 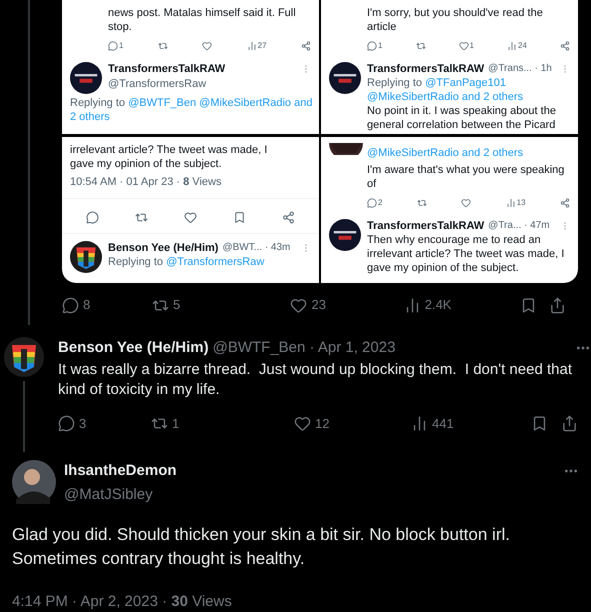 What do you see at coordinates (120, 470) in the screenshot?
I see `author-name: IhsantheDemon` at bounding box center [120, 470].